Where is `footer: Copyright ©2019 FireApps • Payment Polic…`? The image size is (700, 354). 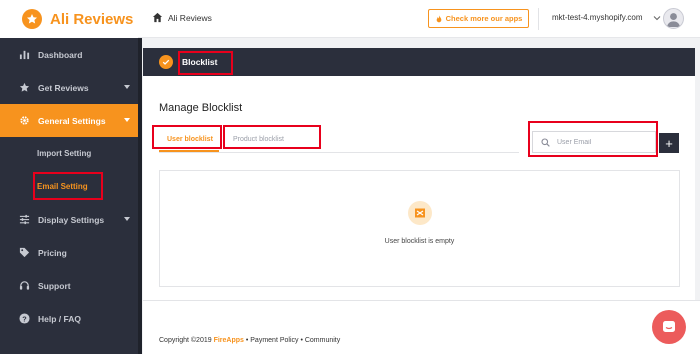
footer: Copyright ©2019 FireApps • Payment Polic… is located at coordinates (421, 327).